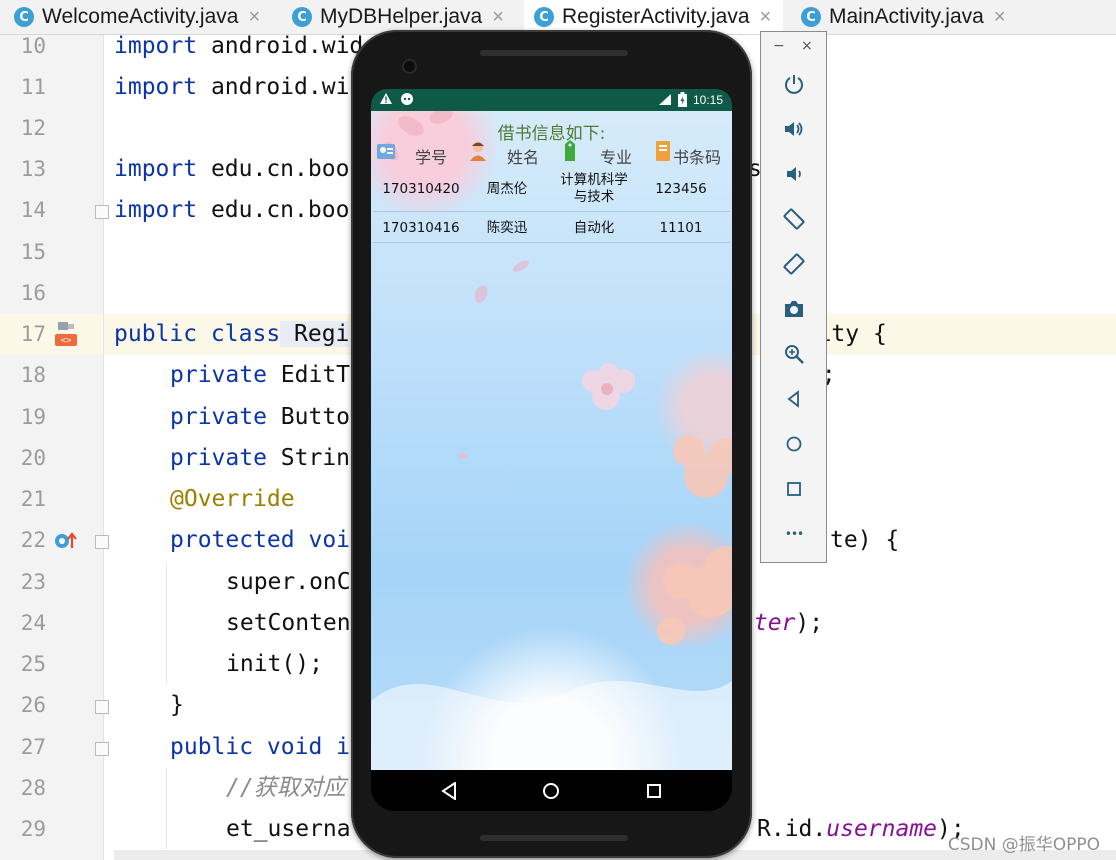  I want to click on warning-icon, so click(386, 100).